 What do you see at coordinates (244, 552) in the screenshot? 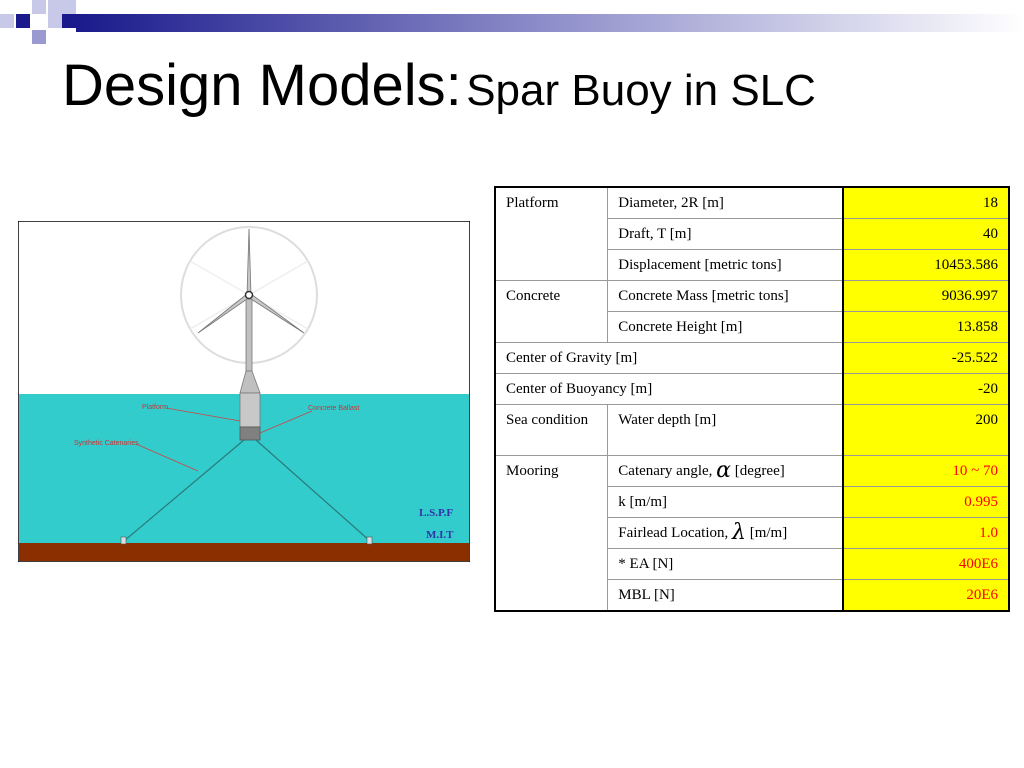
I see `seabed` at bounding box center [244, 552].